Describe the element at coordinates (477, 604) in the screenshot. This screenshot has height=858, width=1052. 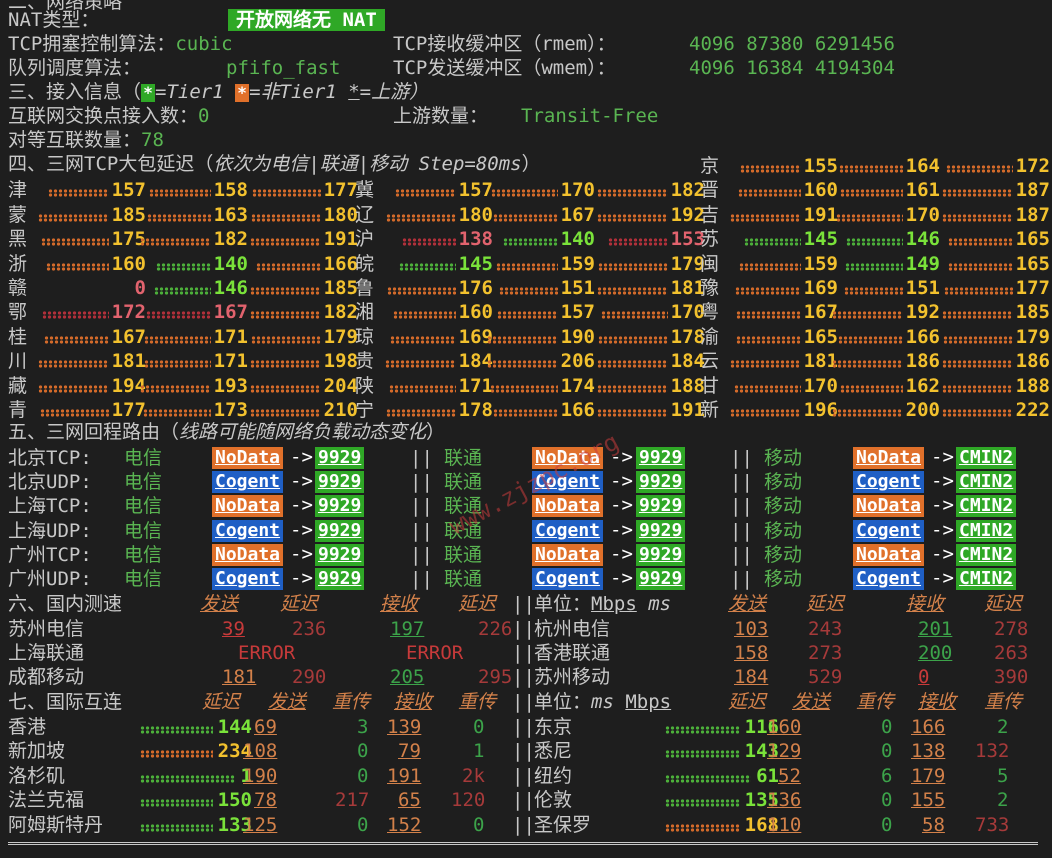
I see `s6-h-lat2: 延迟` at that location.